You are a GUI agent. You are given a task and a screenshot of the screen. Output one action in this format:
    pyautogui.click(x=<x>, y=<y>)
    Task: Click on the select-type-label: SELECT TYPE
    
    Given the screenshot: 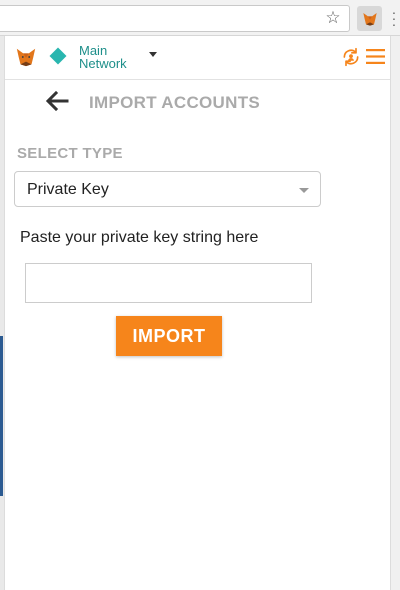 What is the action you would take?
    pyautogui.click(x=70, y=153)
    